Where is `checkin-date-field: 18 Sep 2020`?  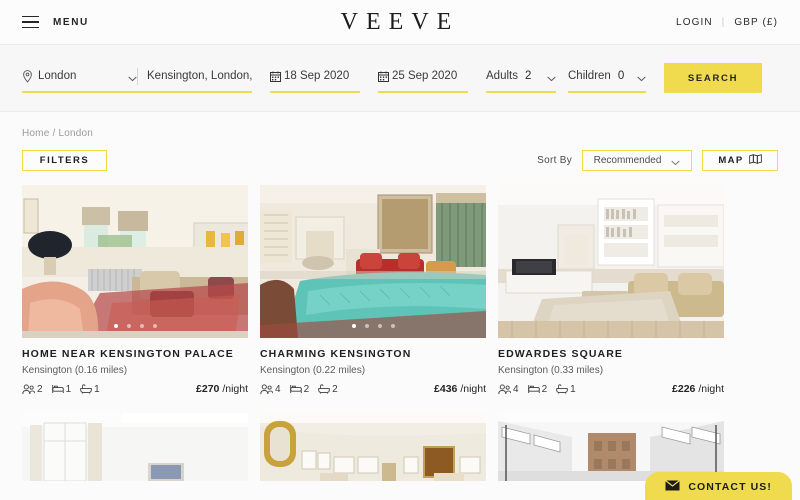 checkin-date-field: 18 Sep 2020 is located at coordinates (315, 78).